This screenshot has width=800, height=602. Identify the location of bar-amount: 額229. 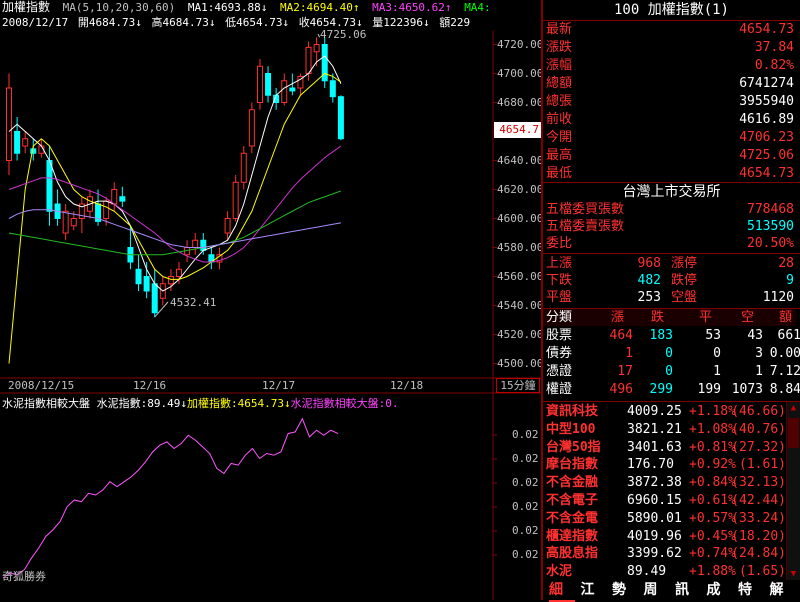
(455, 22).